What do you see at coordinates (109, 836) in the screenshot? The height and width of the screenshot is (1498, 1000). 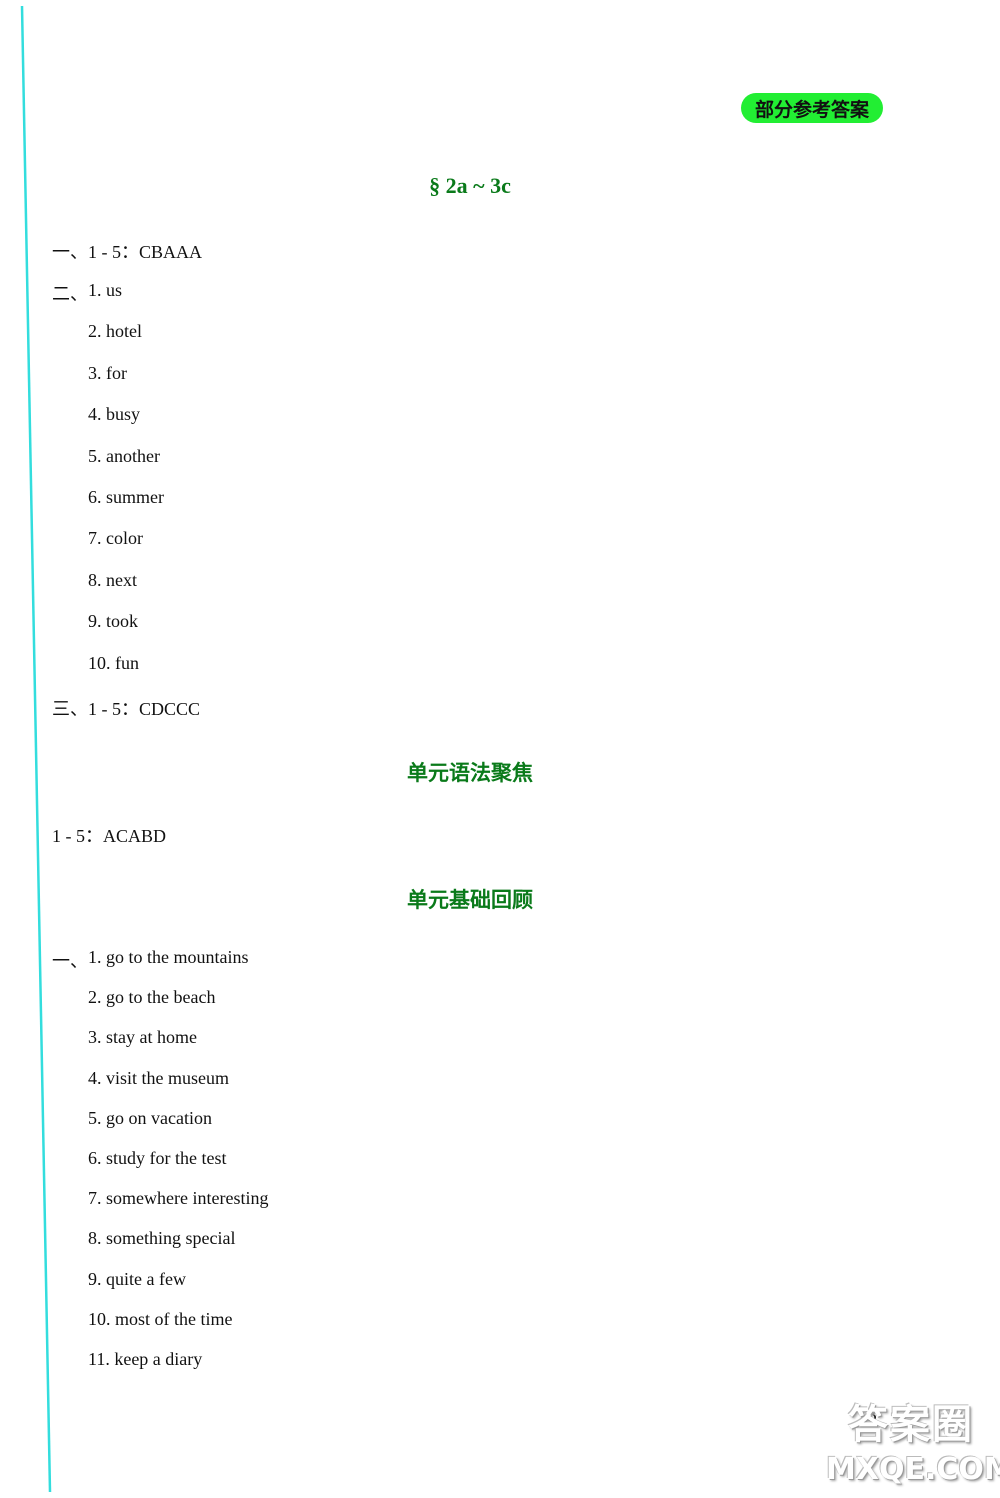 I see `grammar-answers: 1 - 5：ACABD` at bounding box center [109, 836].